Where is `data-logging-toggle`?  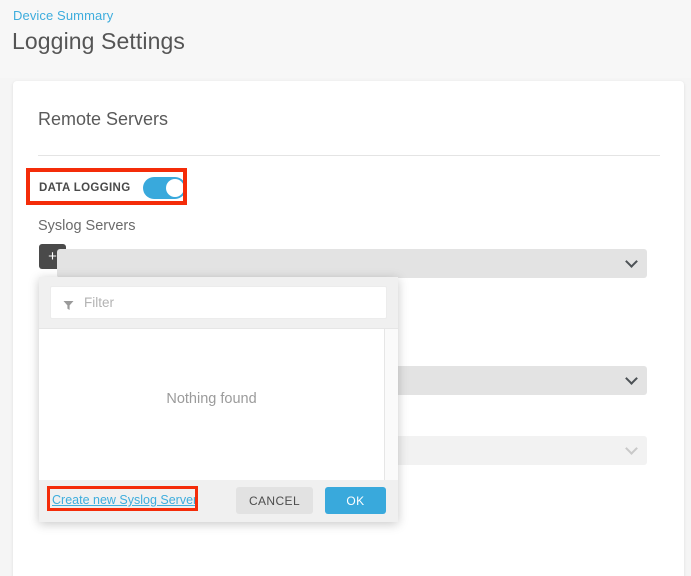 data-logging-toggle is located at coordinates (164, 188).